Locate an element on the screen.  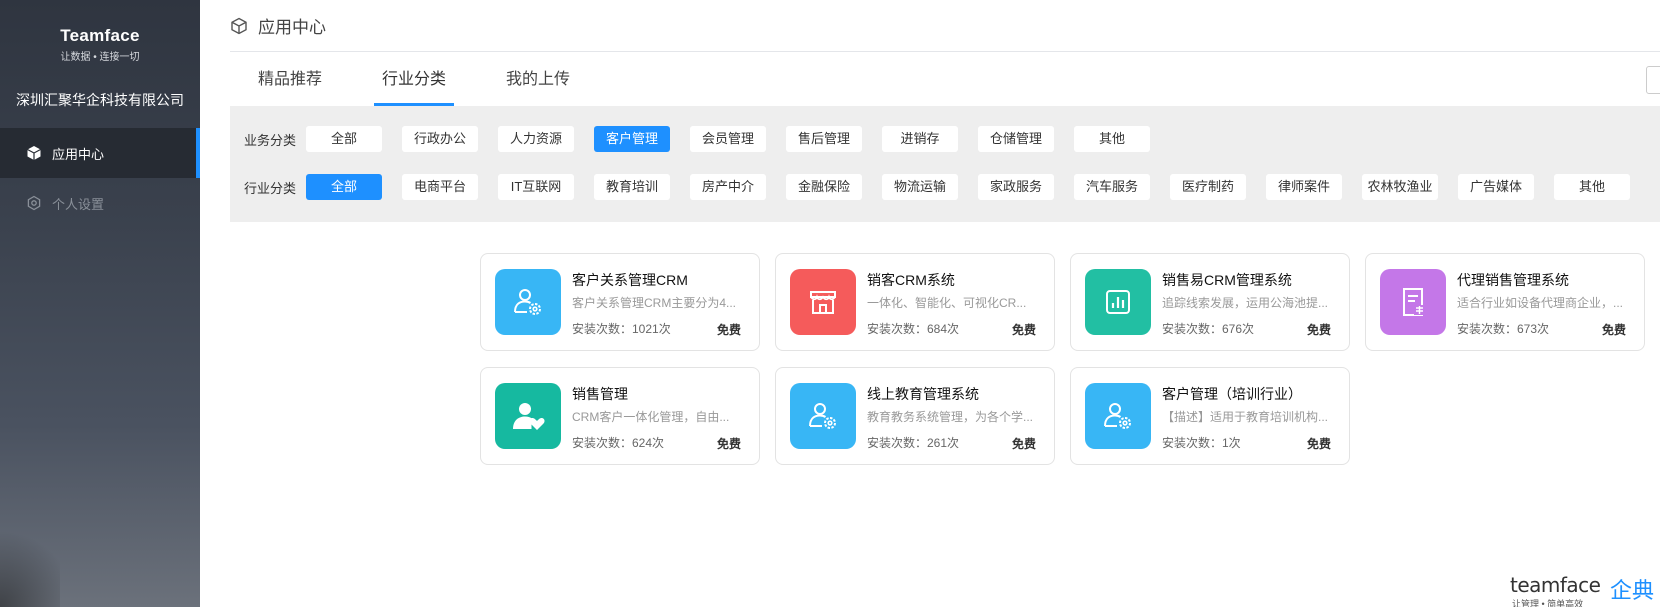
sidebar-item-app-center: 应用中心 is located at coordinates (100, 153).